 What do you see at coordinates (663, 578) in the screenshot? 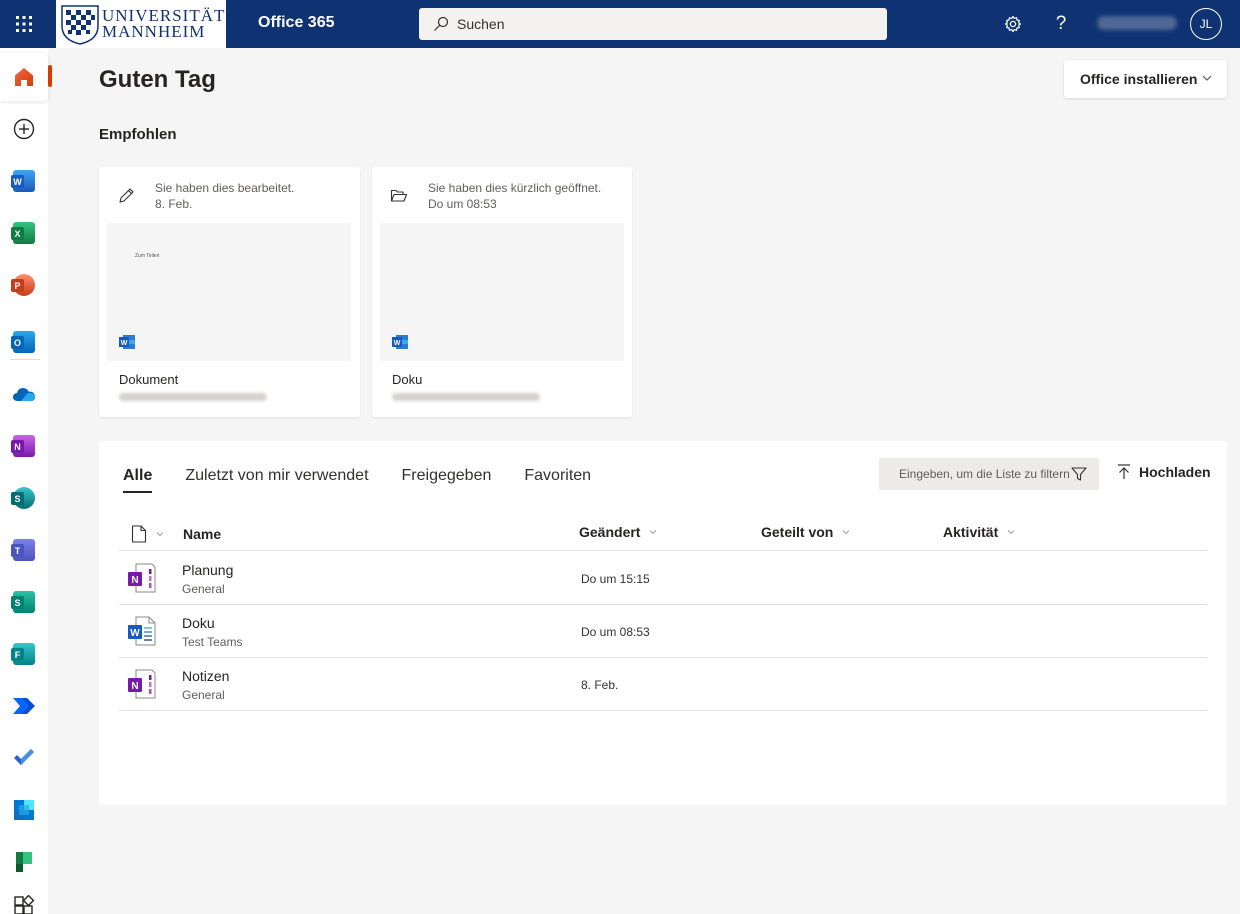
I see `table-row: N Planung General Do um 15:15` at bounding box center [663, 578].